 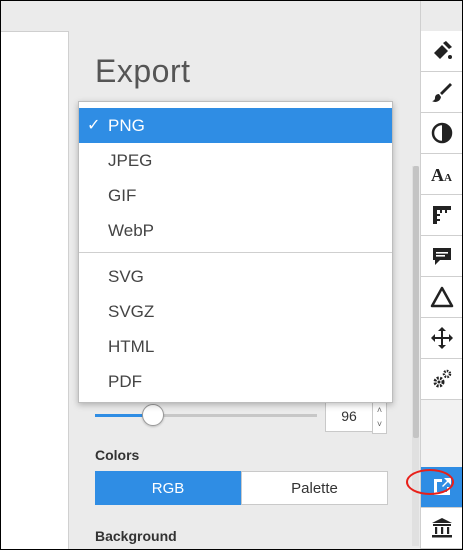 I want to click on ruler-icon, so click(x=442, y=215).